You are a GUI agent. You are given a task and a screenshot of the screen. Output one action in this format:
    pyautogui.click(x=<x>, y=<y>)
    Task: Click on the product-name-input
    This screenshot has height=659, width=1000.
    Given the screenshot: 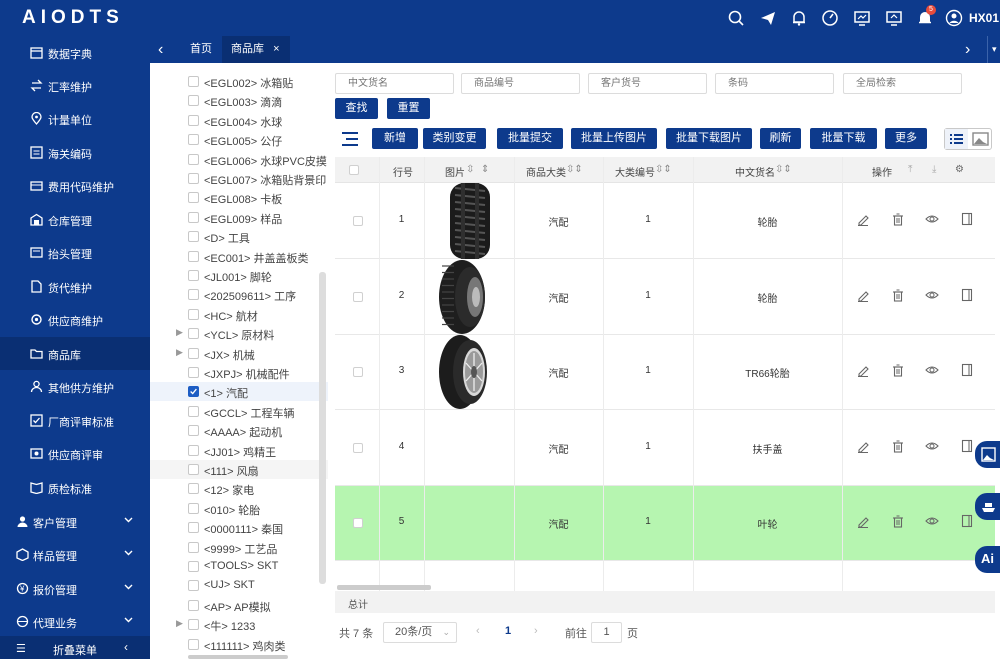 What is the action you would take?
    pyautogui.click(x=394, y=83)
    